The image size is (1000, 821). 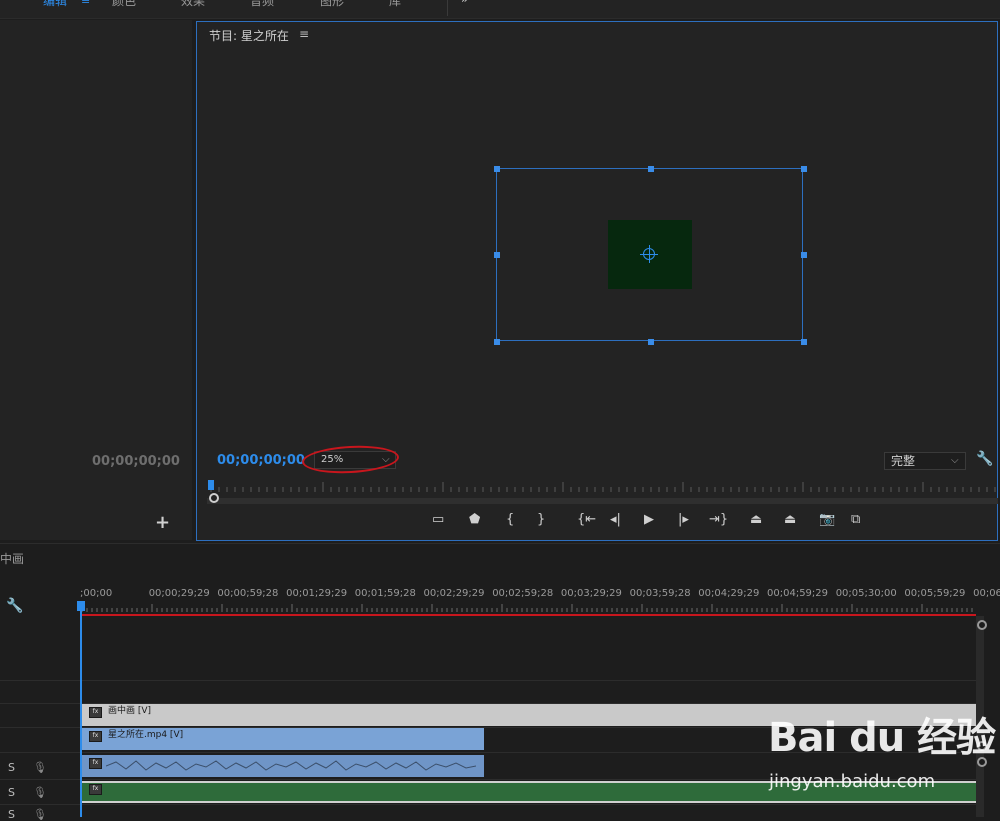 What do you see at coordinates (591, 593) in the screenshot?
I see `ruler-tick-label: 00;03;29;29` at bounding box center [591, 593].